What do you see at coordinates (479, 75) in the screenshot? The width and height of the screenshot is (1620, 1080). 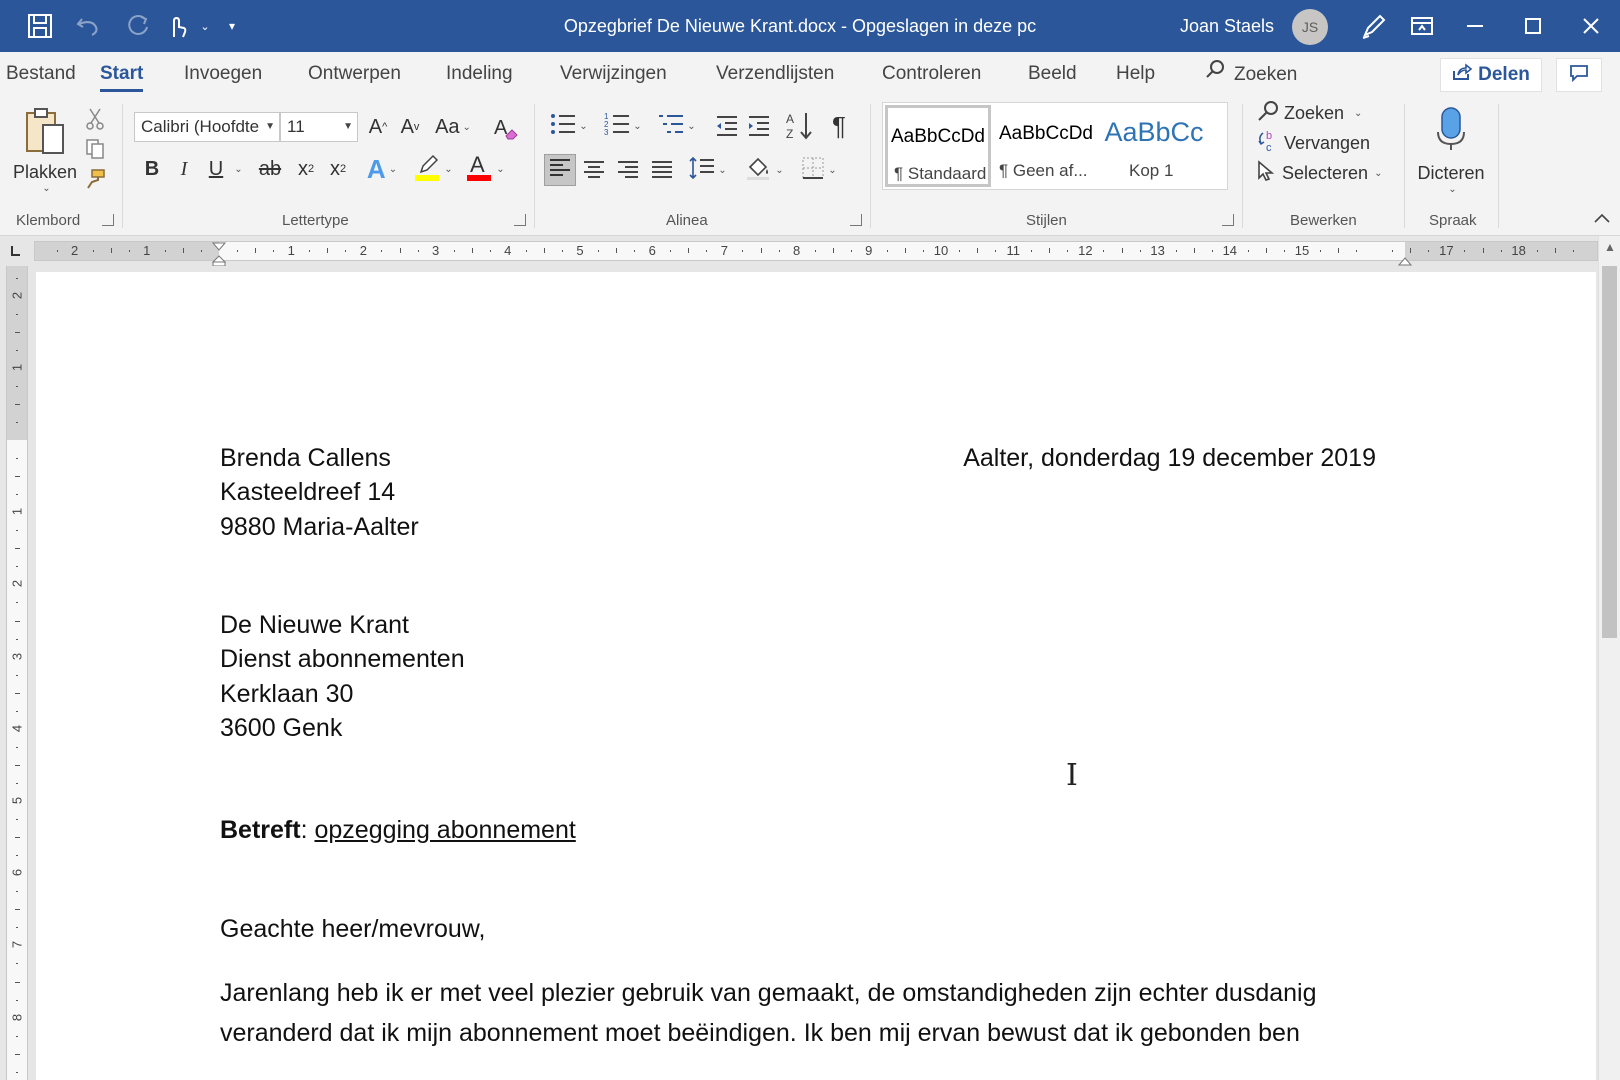 I see `tab-indeling: Indeling` at bounding box center [479, 75].